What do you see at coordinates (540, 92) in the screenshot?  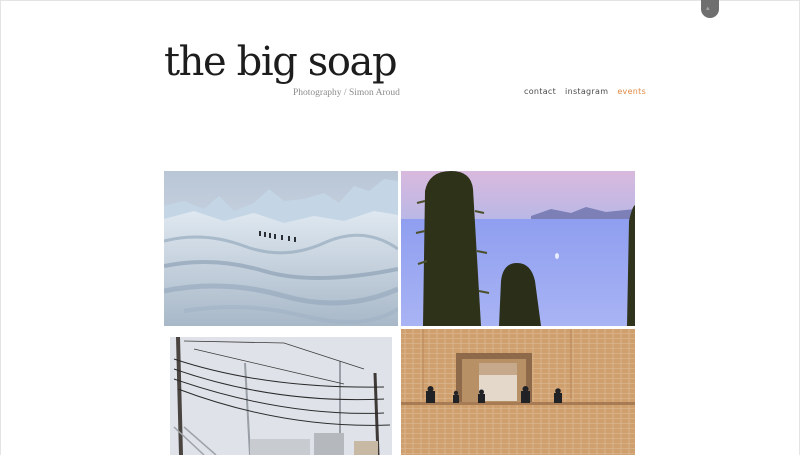 I see `nav-link-contact: contact` at bounding box center [540, 92].